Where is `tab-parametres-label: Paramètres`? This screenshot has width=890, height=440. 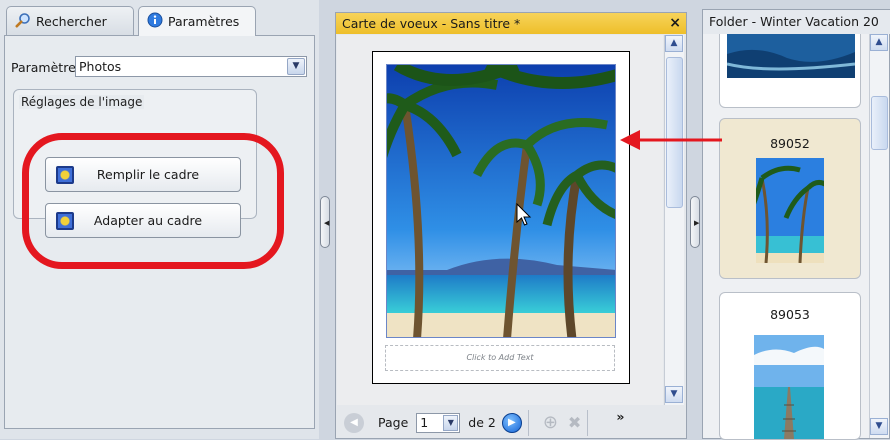
tab-parametres-label: Paramètres is located at coordinates (204, 21).